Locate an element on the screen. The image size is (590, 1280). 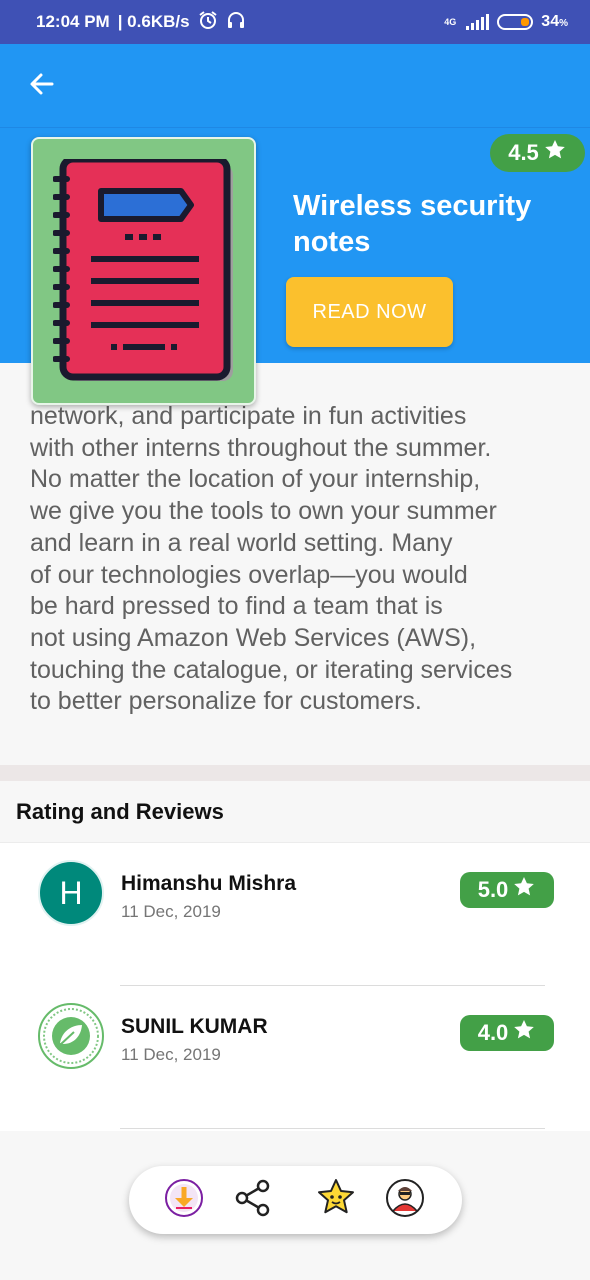
review-score-badge: 4.0 is located at coordinates (507, 1033).